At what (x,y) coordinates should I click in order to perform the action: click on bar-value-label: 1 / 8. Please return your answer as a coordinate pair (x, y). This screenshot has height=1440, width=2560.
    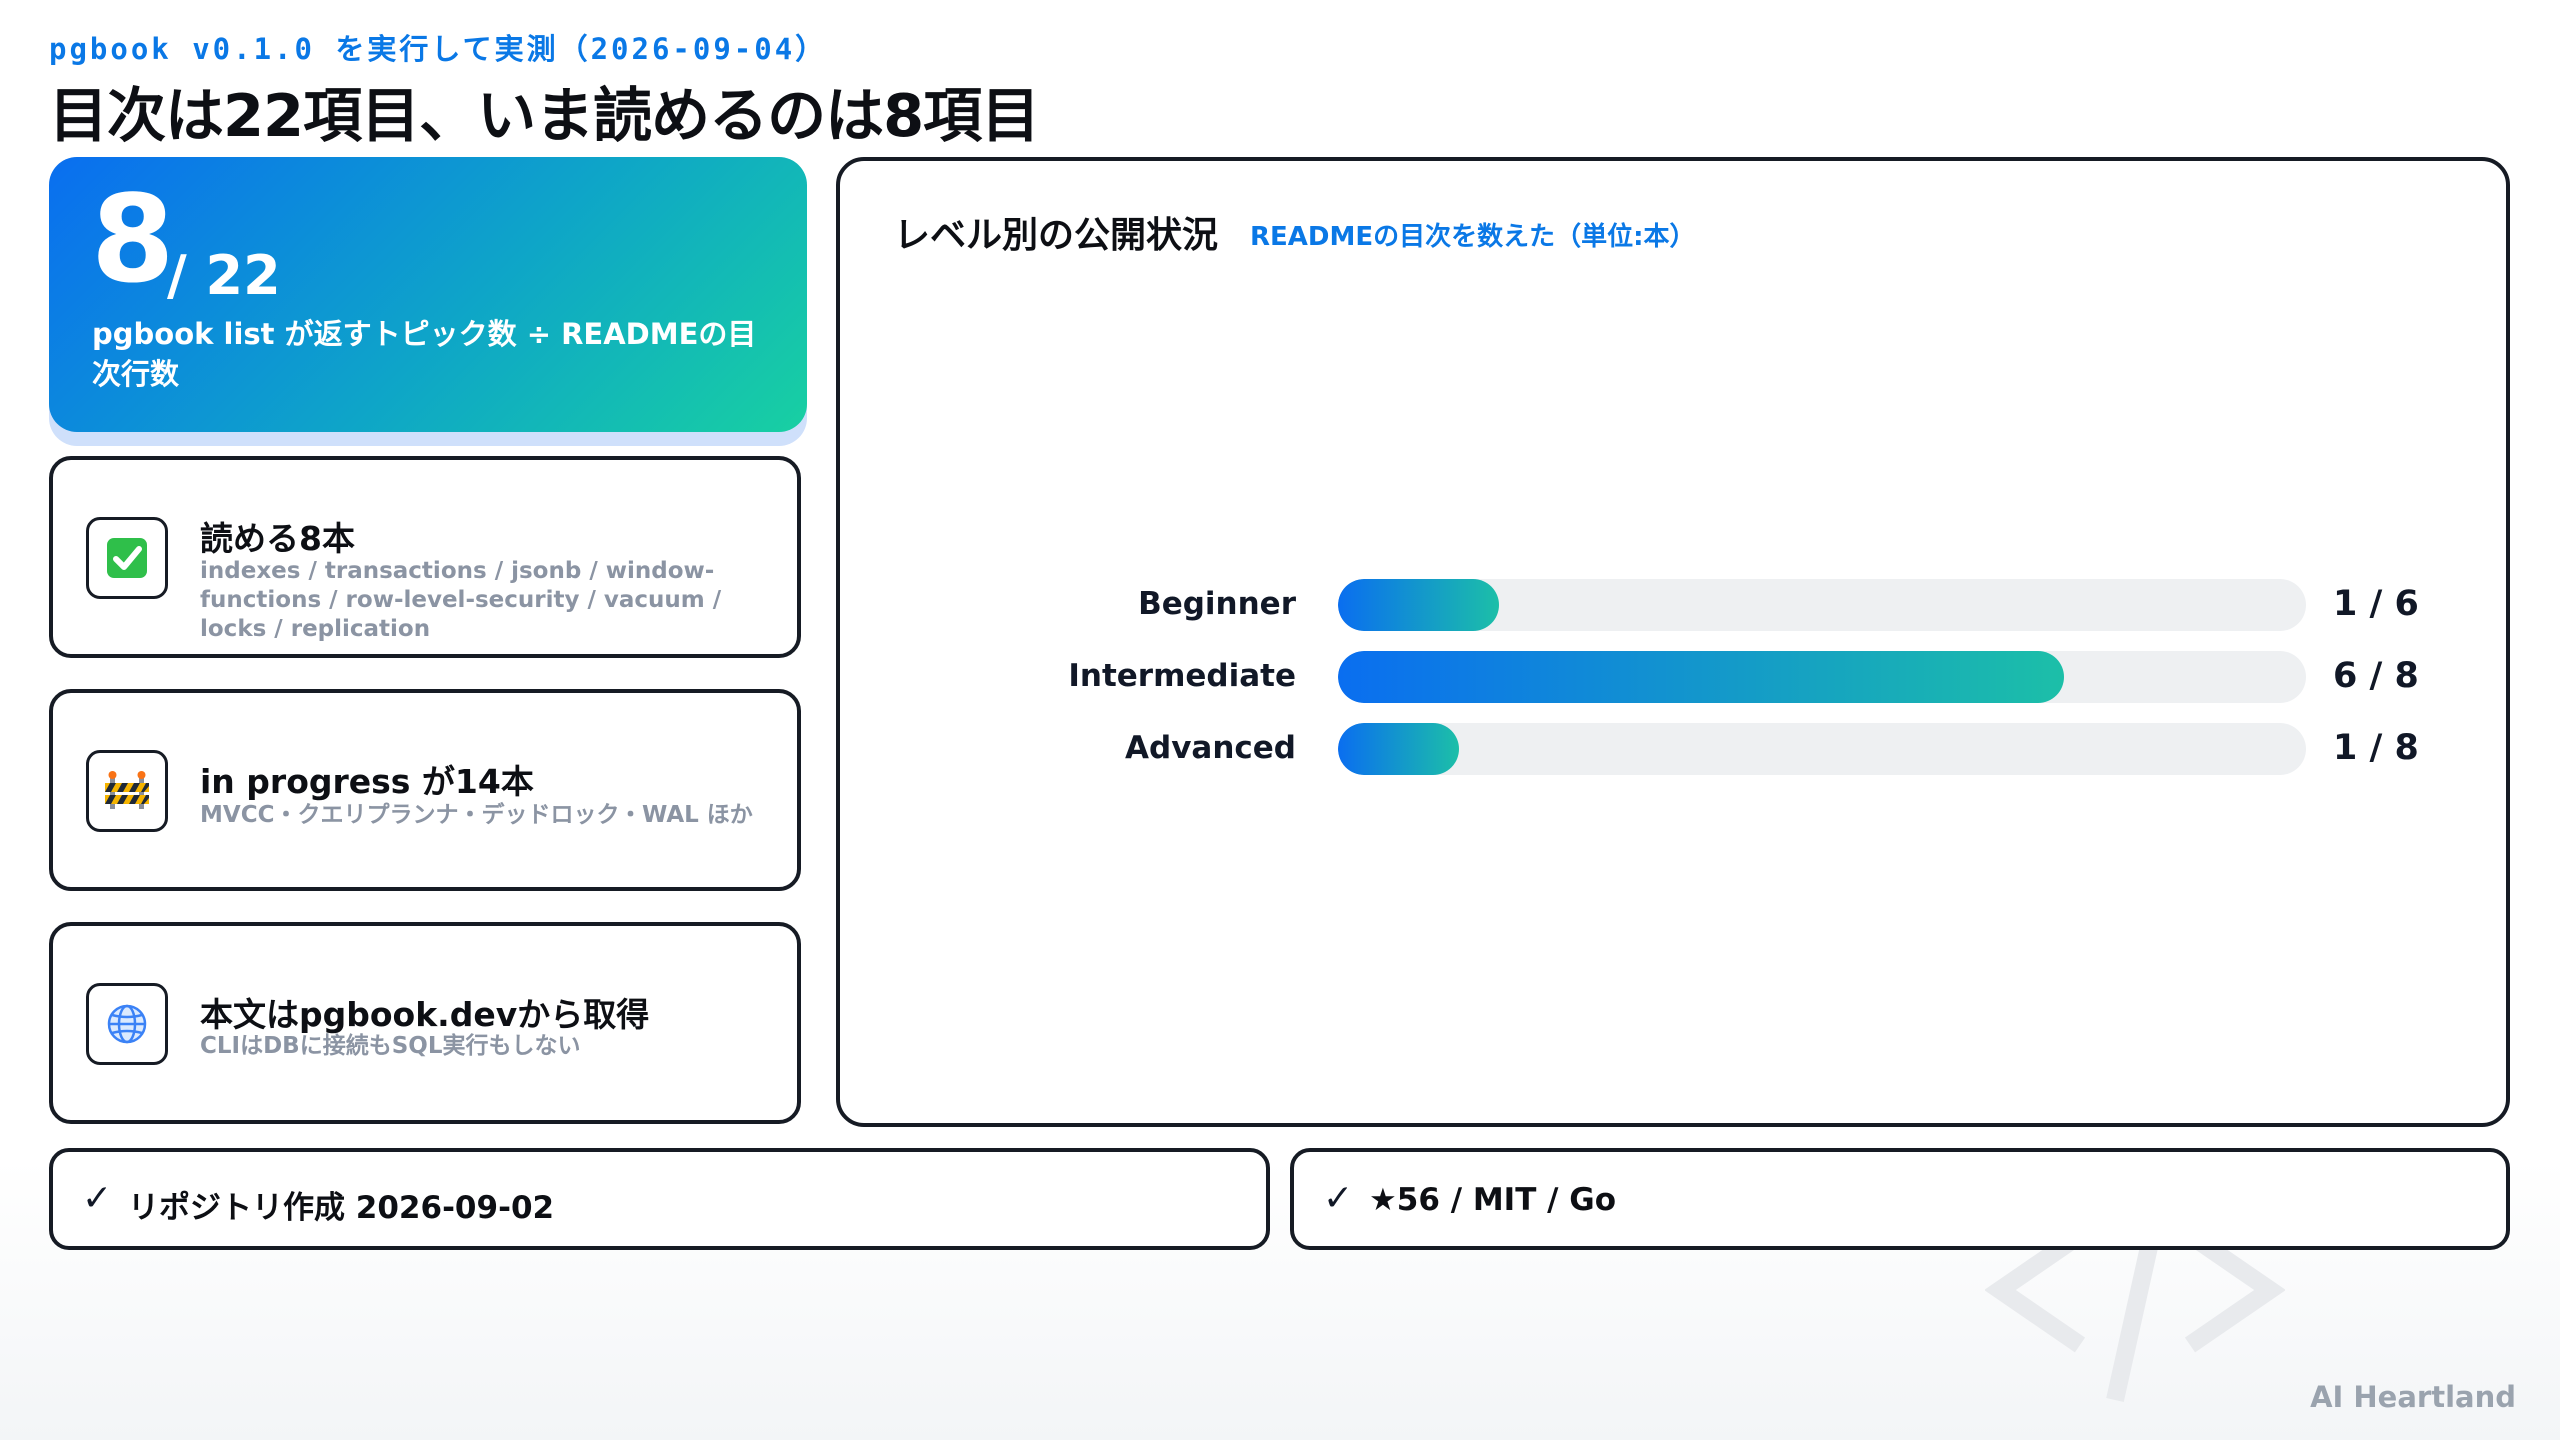
    Looking at the image, I should click on (2376, 748).